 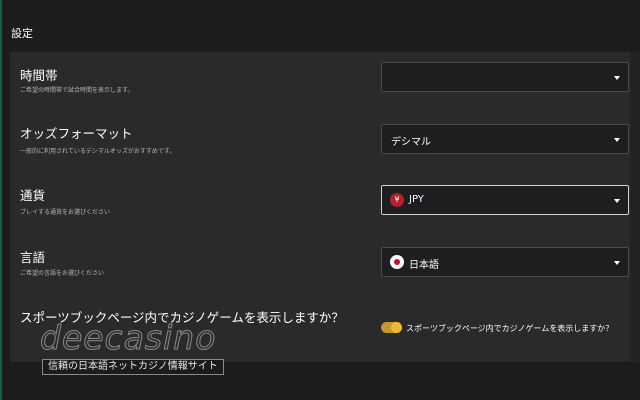 I want to click on language-title: 言語, so click(x=33, y=257).